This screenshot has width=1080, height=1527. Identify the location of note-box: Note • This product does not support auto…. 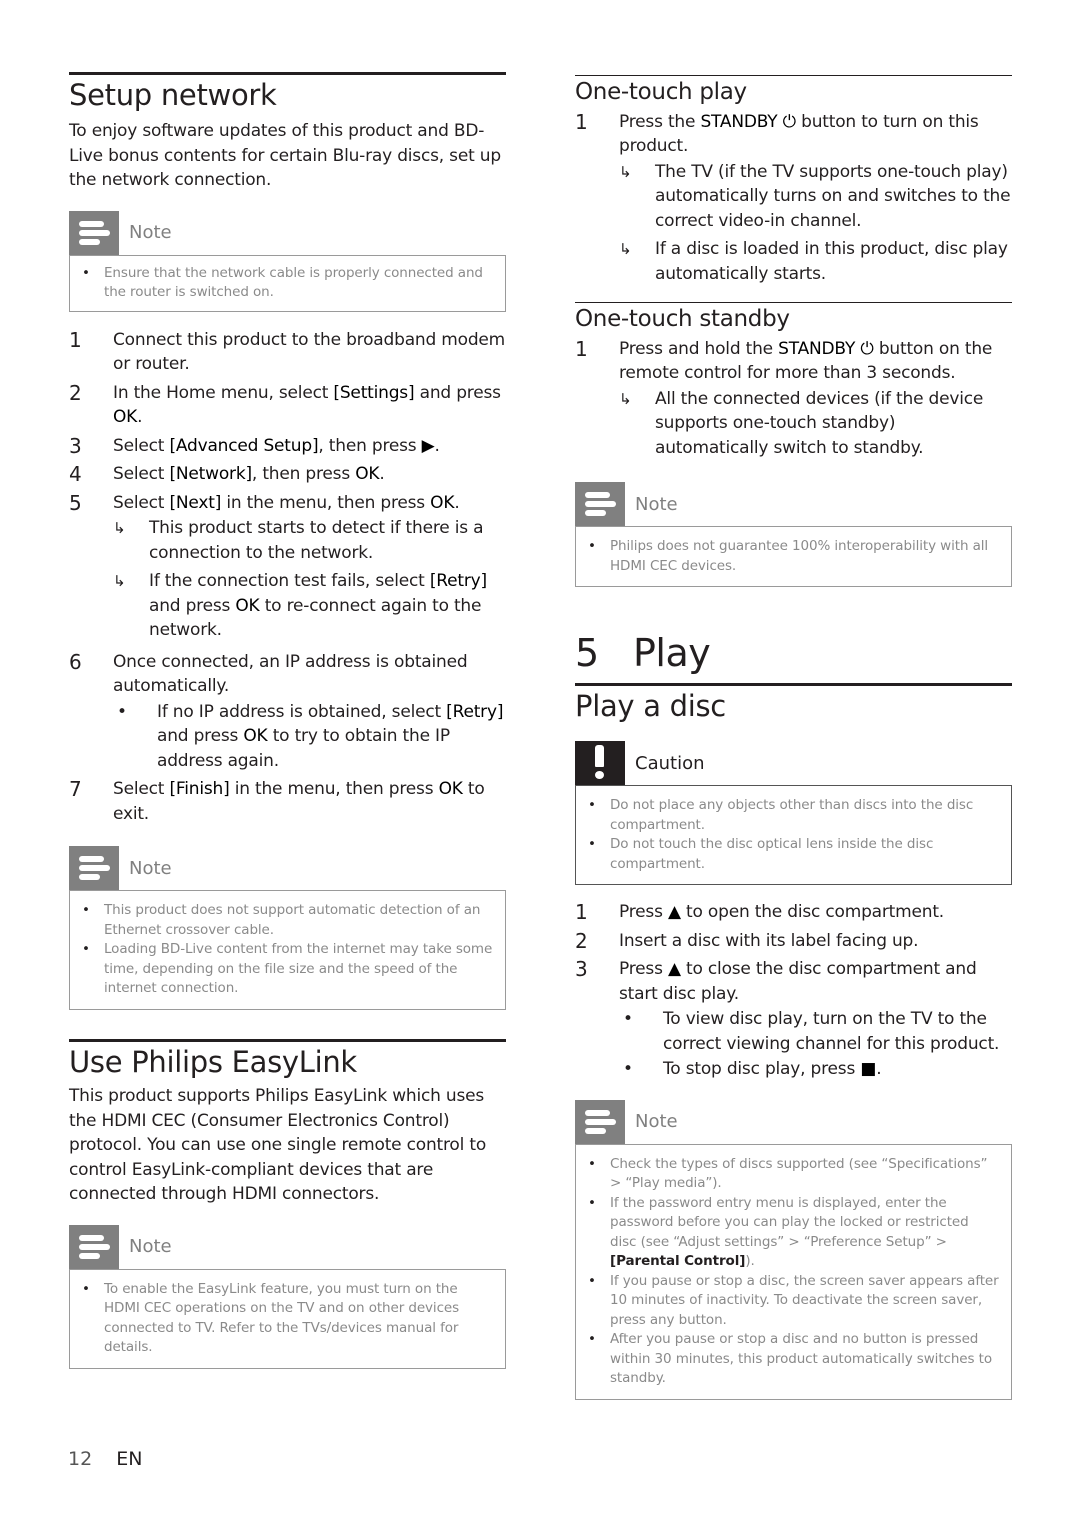
(287, 928).